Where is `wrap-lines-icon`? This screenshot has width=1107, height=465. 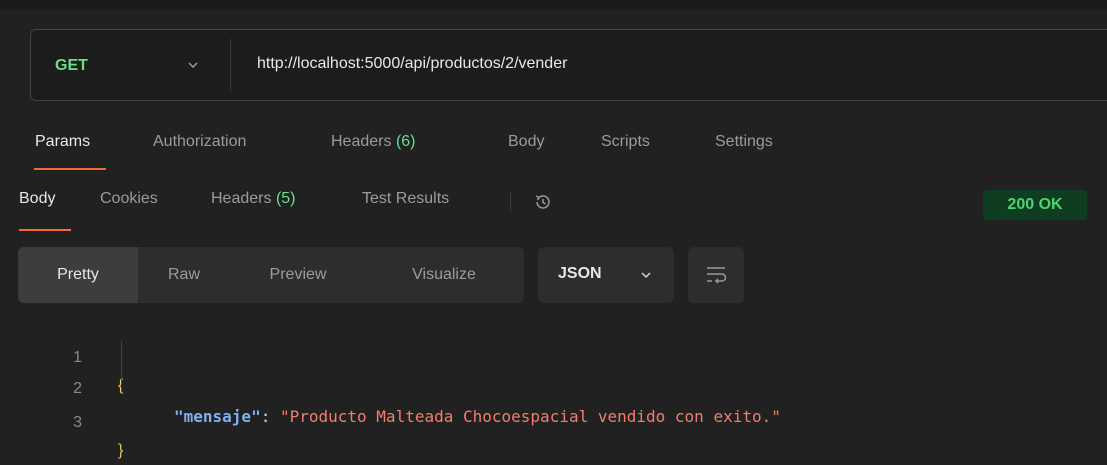 wrap-lines-icon is located at coordinates (717, 275).